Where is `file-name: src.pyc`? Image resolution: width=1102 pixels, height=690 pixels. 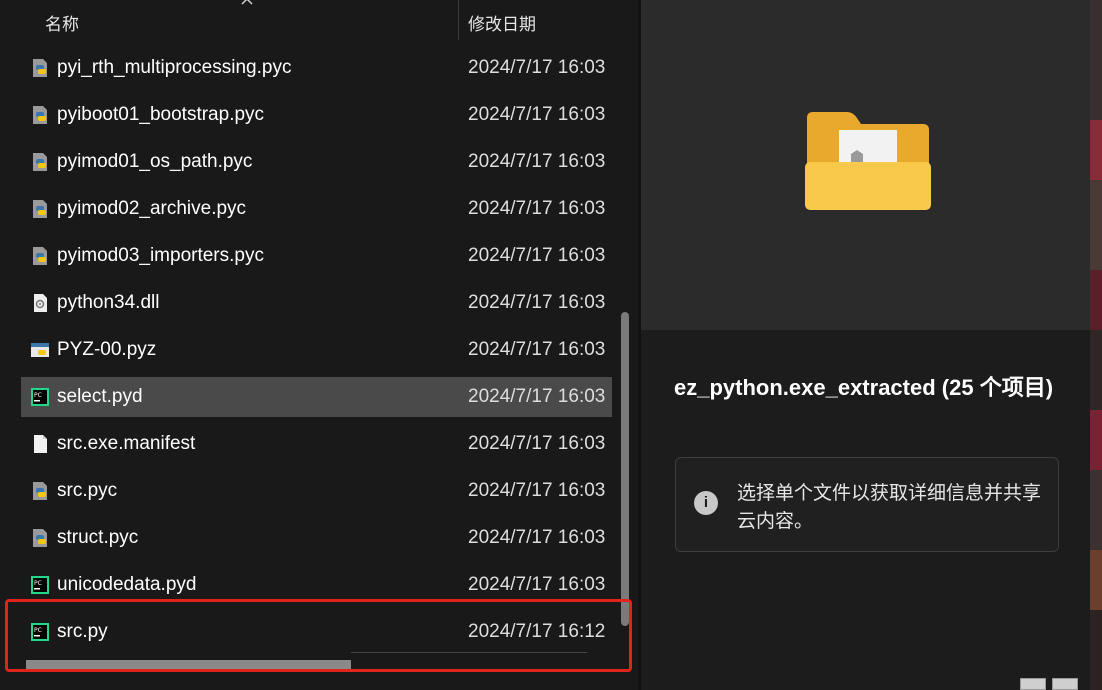
file-name: src.pyc is located at coordinates (87, 490).